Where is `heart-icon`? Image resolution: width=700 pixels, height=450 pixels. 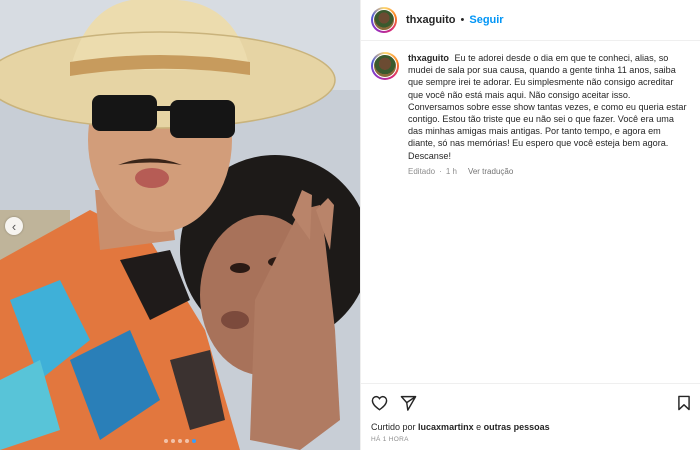
heart-icon is located at coordinates (379, 403).